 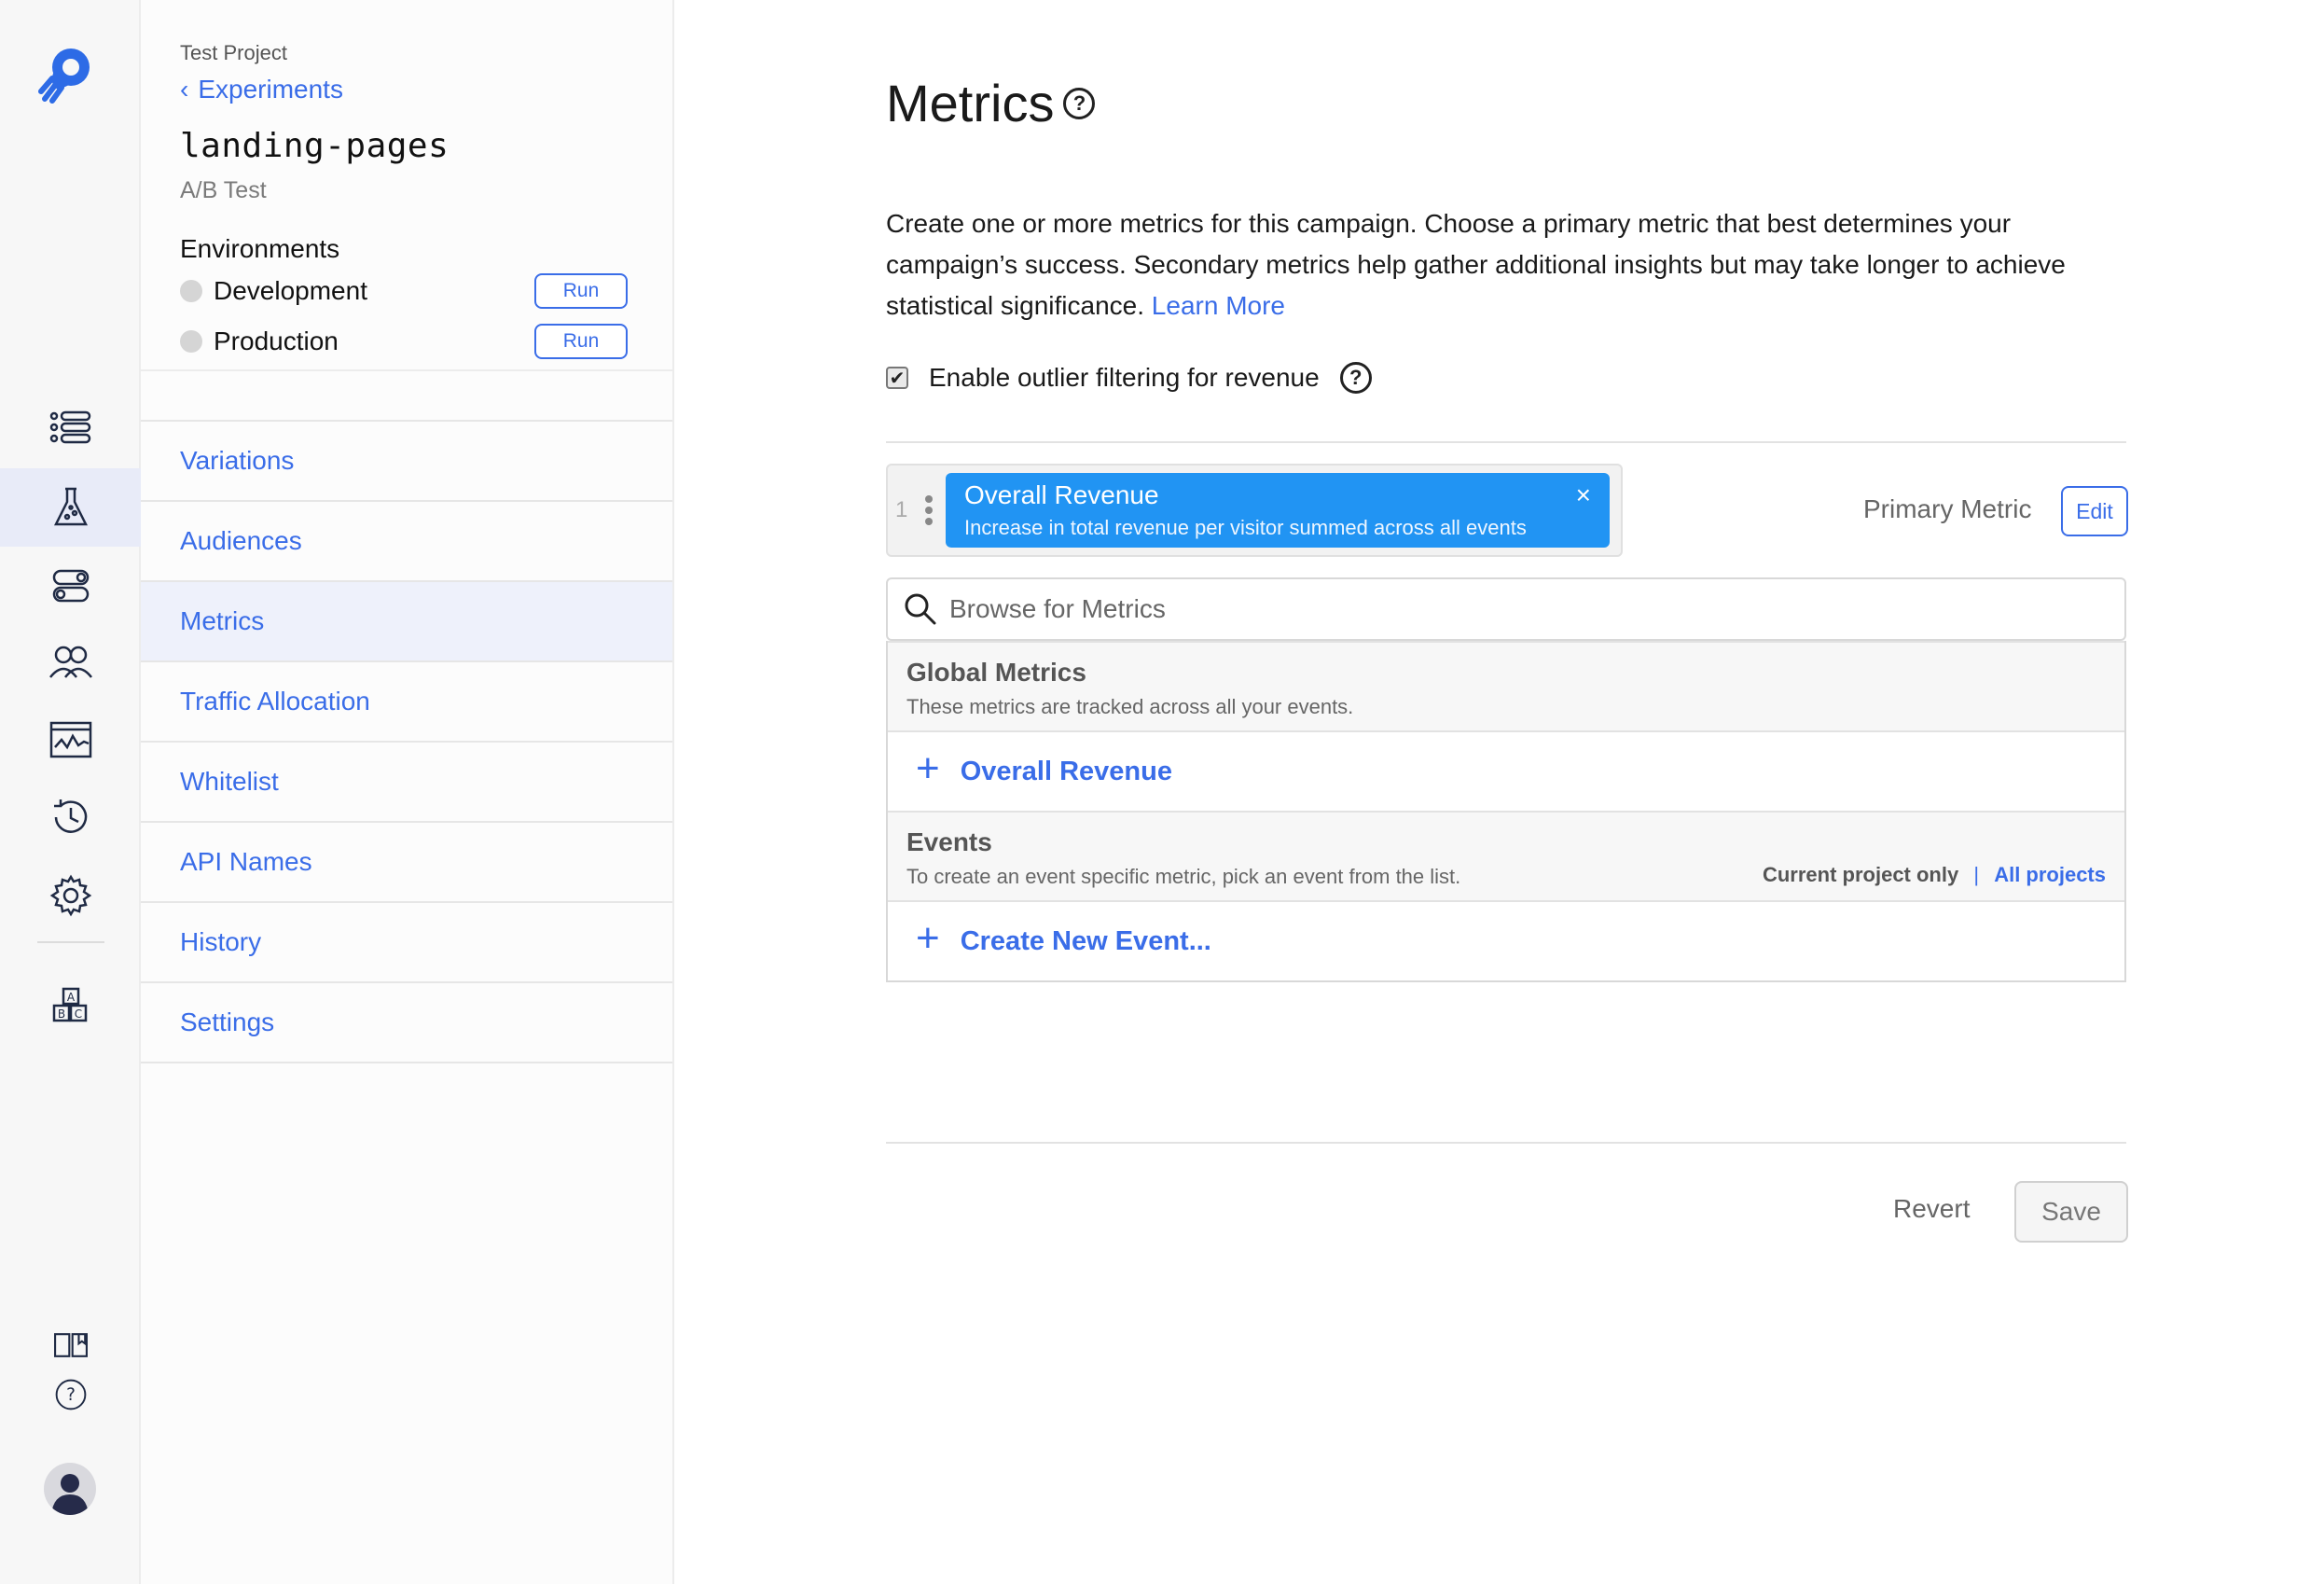 What do you see at coordinates (1506, 442) in the screenshot?
I see `section-divider` at bounding box center [1506, 442].